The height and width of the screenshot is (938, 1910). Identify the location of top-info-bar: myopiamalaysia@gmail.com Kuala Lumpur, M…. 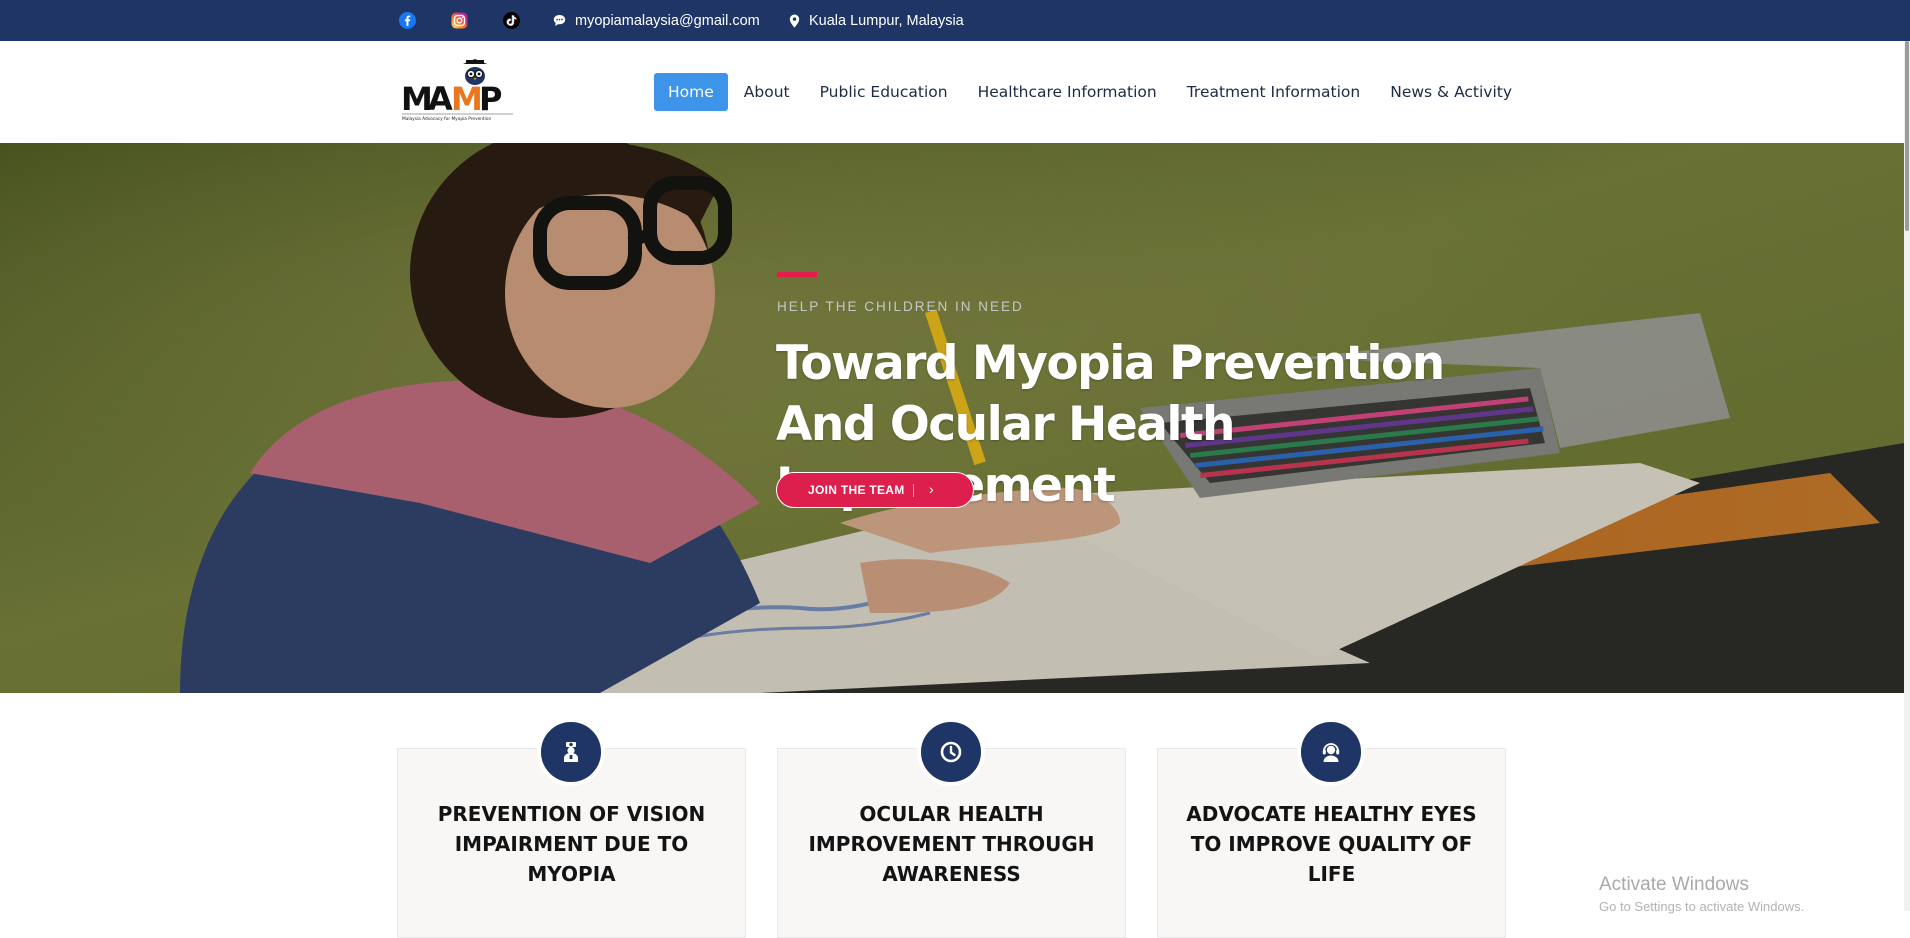
(955, 20).